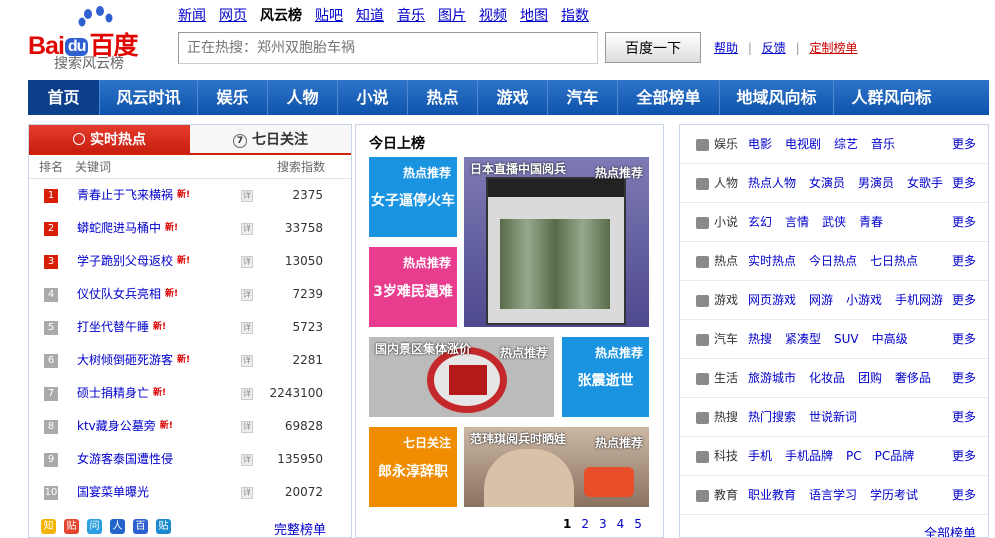 The image size is (995, 538). What do you see at coordinates (772, 495) in the screenshot?
I see `category-link: 职业教育` at bounding box center [772, 495].